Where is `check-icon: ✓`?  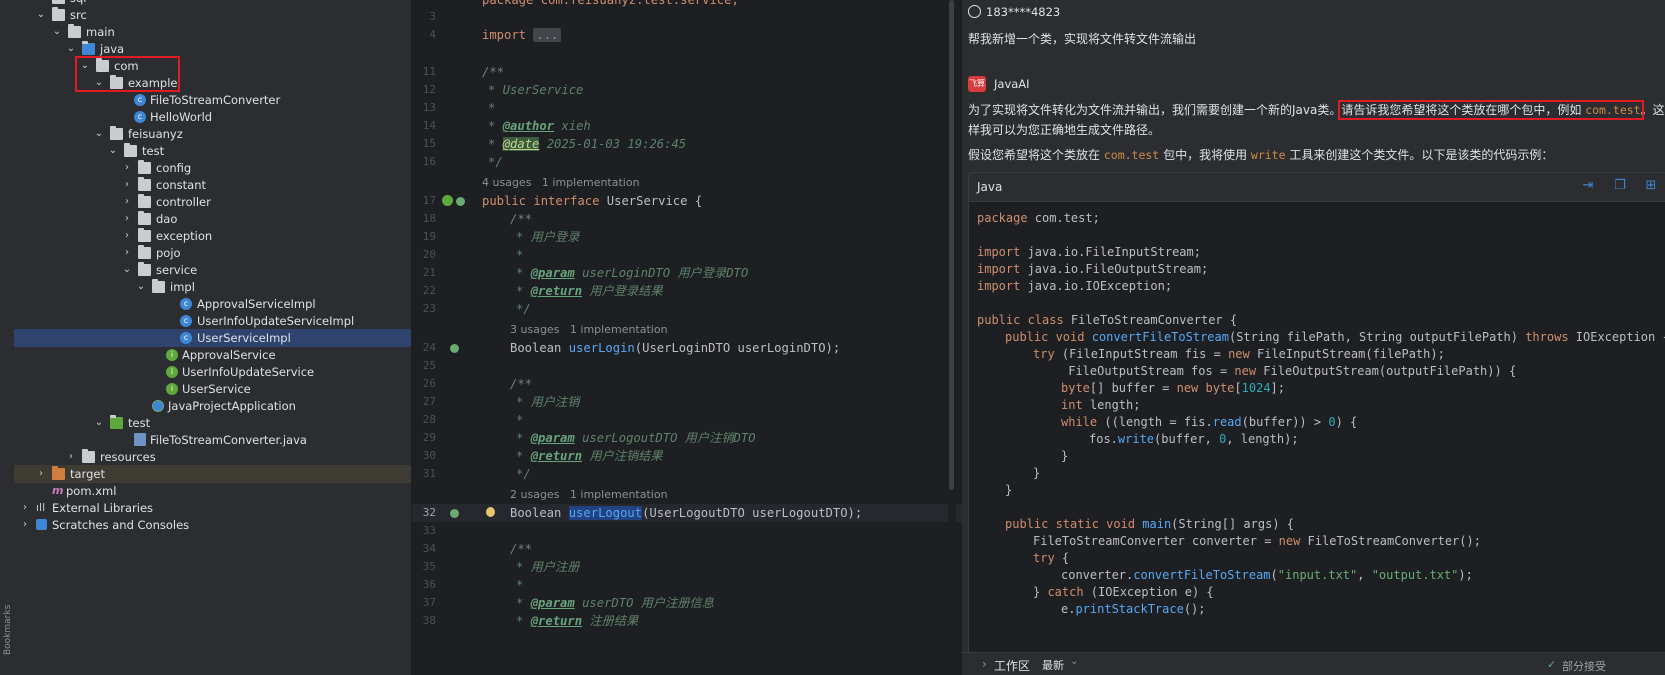 check-icon: ✓ is located at coordinates (1552, 664).